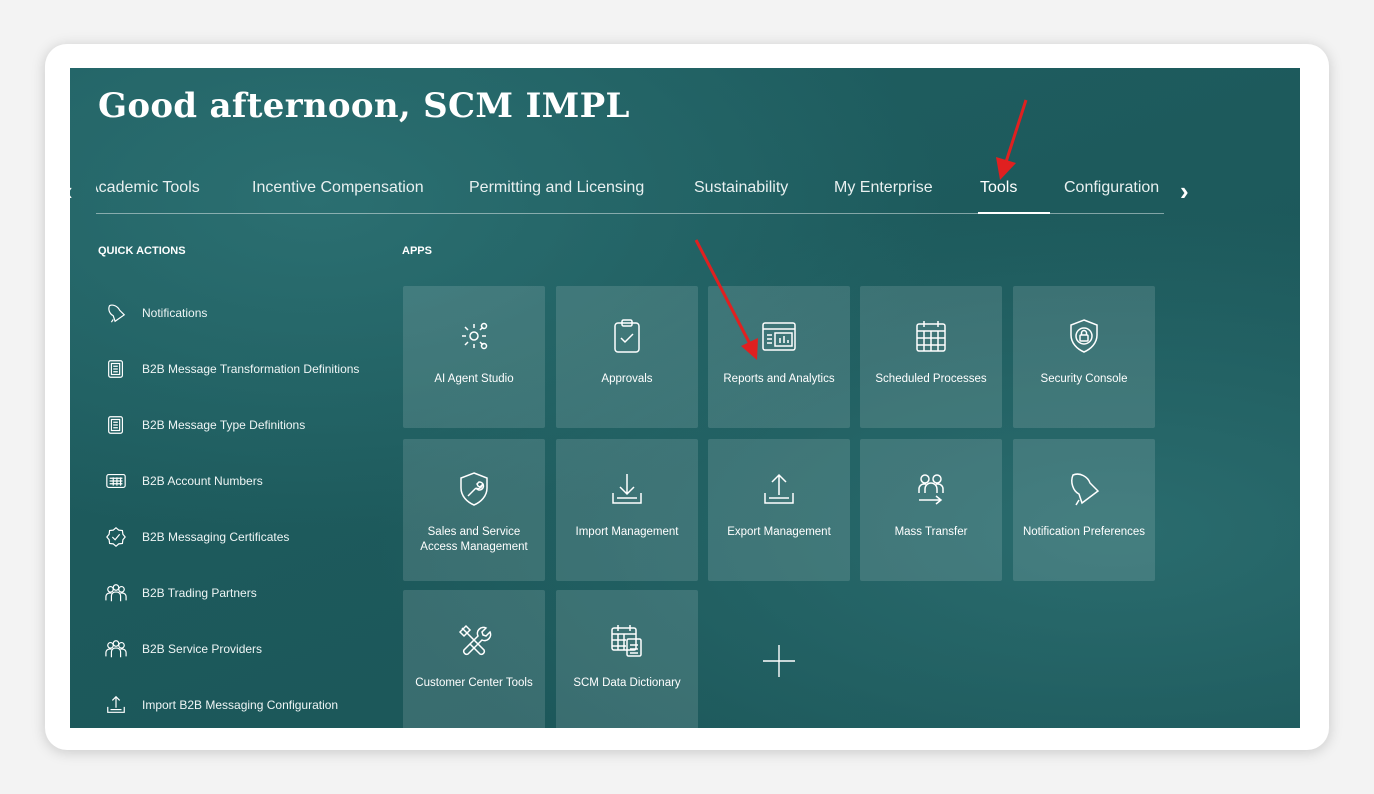 This screenshot has height=794, width=1374. What do you see at coordinates (861, 229) in the screenshot?
I see `annotation-arrows` at bounding box center [861, 229].